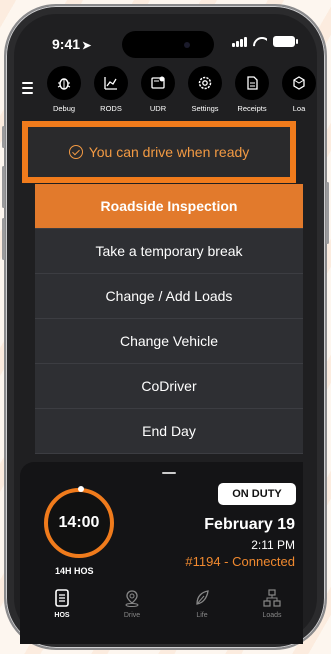 This screenshot has height=654, width=331. I want to click on duty-status-badge: ON DUTY, so click(257, 494).